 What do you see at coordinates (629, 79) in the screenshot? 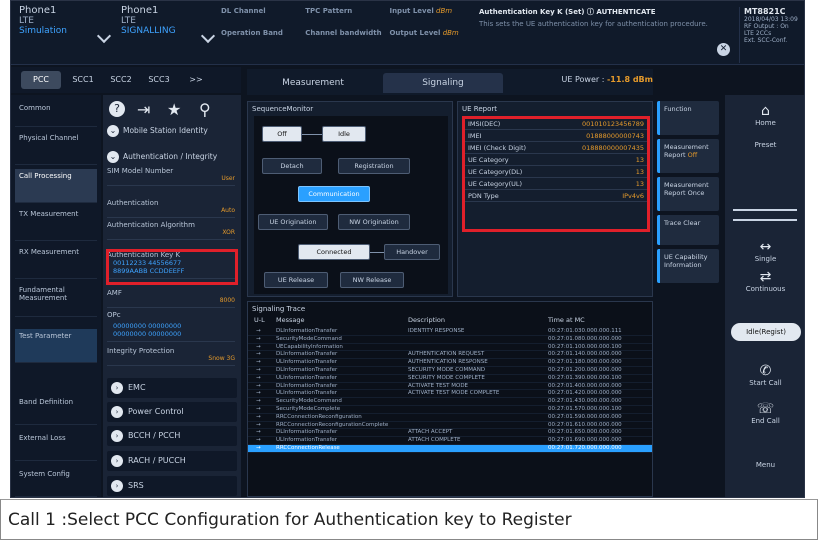
I see `ue-power-value: -11.8 dBm` at bounding box center [629, 79].